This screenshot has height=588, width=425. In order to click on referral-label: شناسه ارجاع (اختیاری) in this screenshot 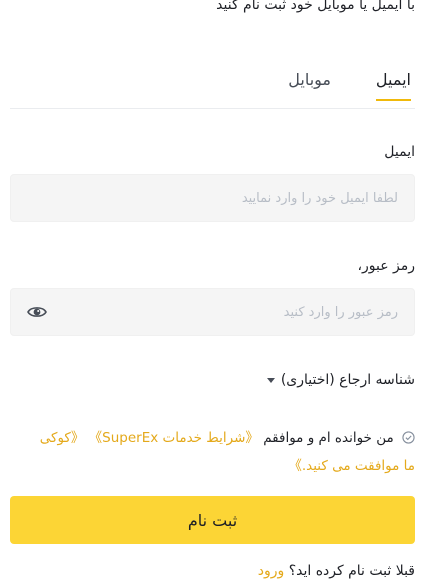, I will do `click(347, 380)`.